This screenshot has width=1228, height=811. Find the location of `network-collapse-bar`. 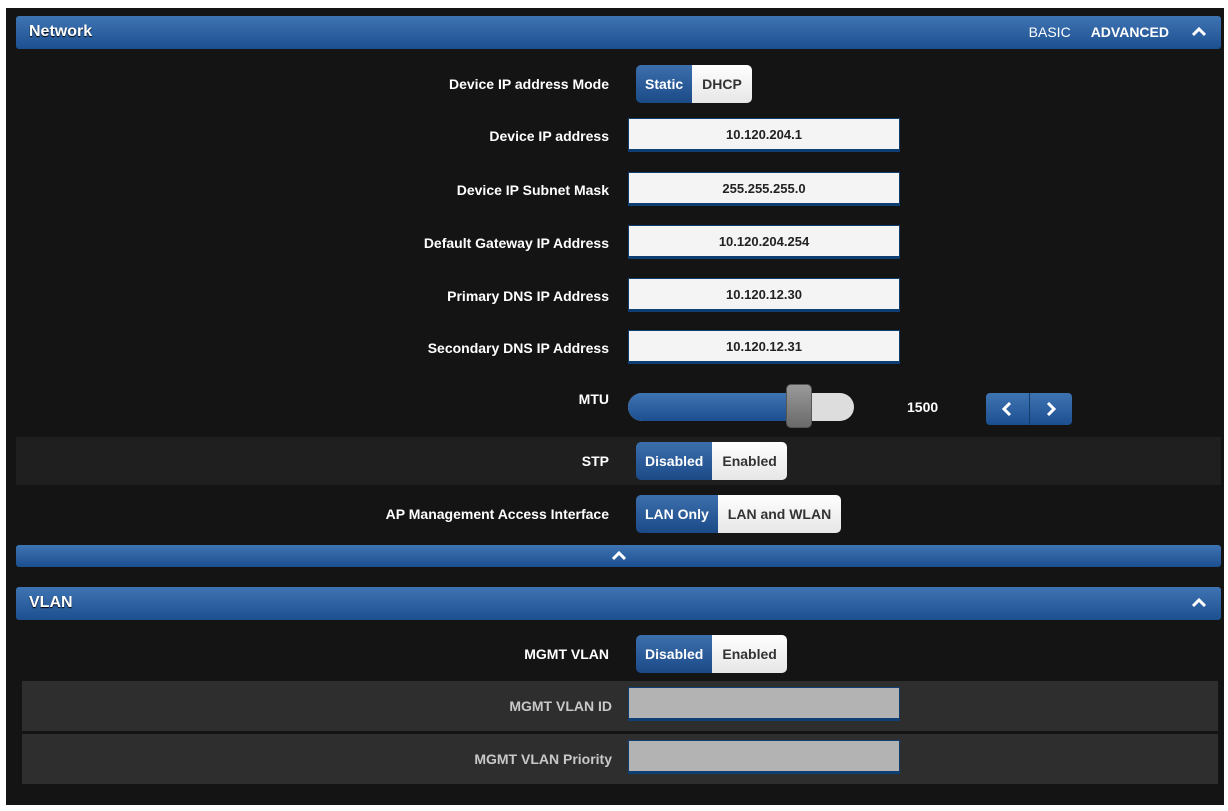

network-collapse-bar is located at coordinates (618, 556).